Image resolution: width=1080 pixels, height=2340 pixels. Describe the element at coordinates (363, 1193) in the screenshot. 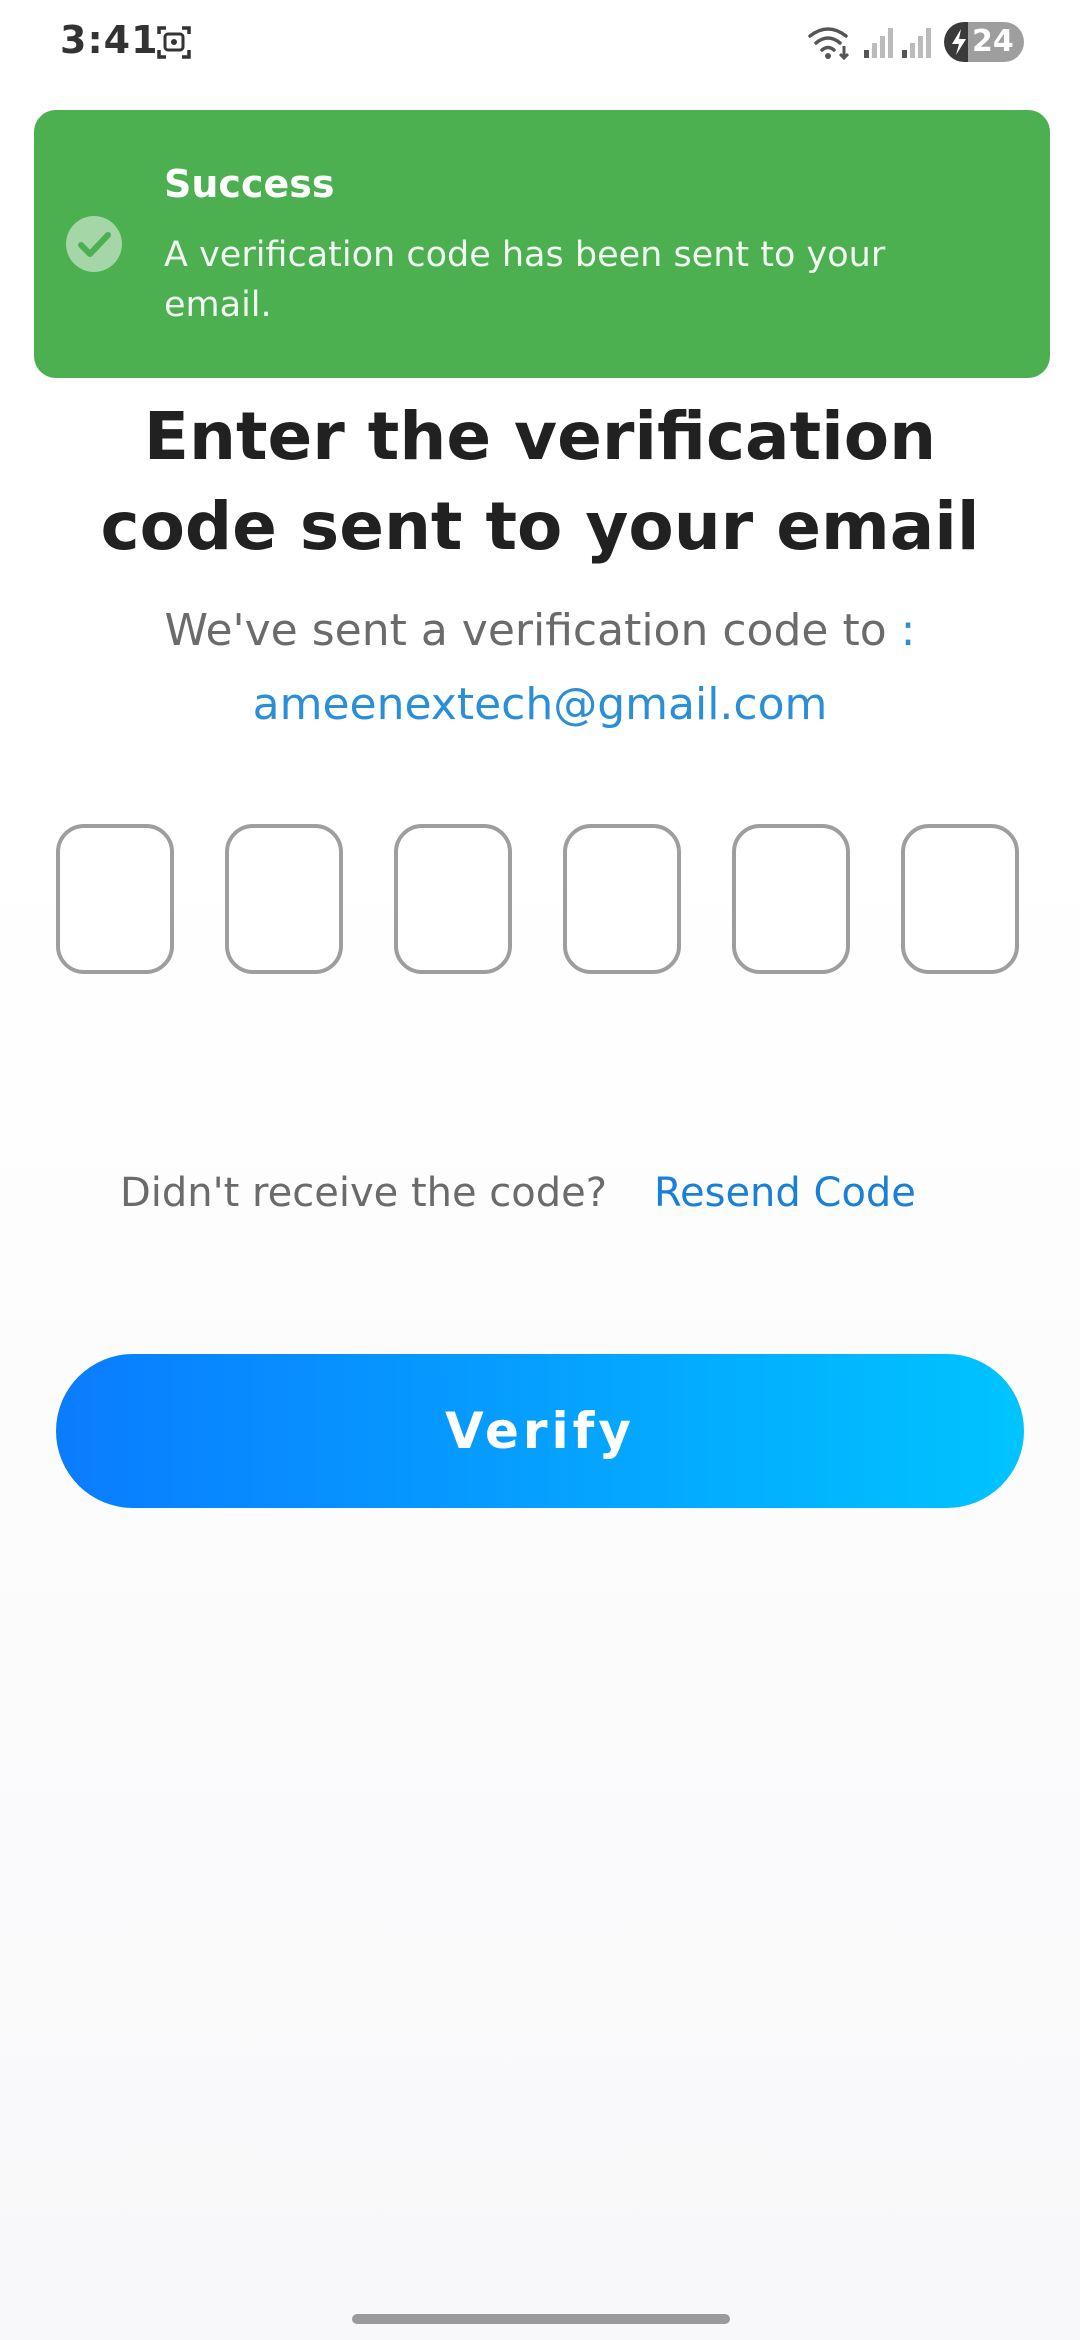

I see `resend-prompt: Didn't receive the code?` at that location.